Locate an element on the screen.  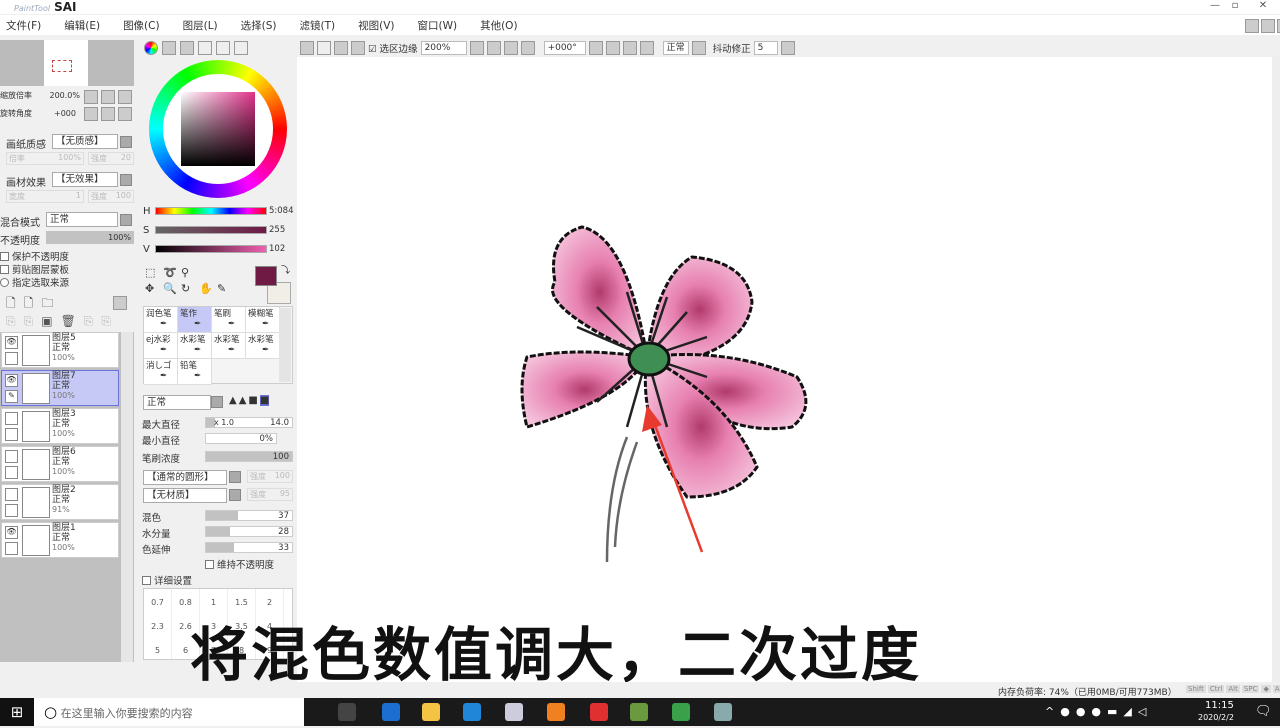
close-button: ✕ is located at coordinates (1263, 6).